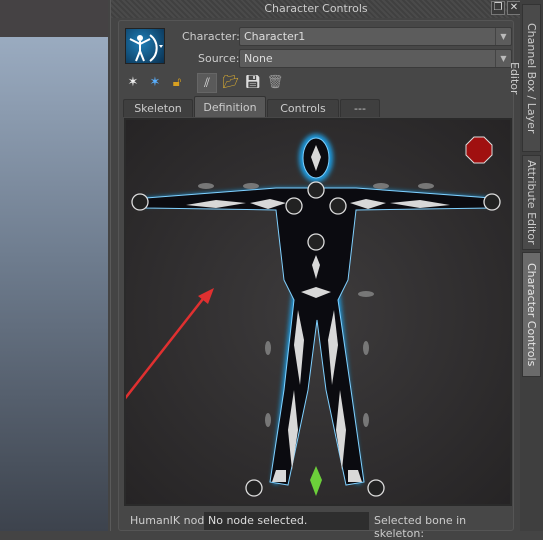 This screenshot has height=540, width=543. I want to click on tab-label: Attribute Editor, so click(531, 202).